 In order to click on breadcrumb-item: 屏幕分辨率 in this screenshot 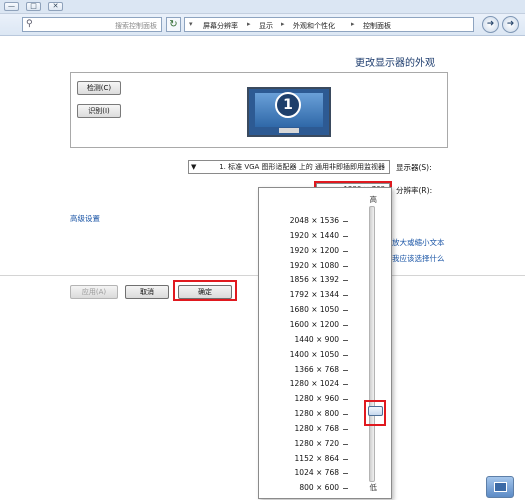, I will do `click(220, 26)`.